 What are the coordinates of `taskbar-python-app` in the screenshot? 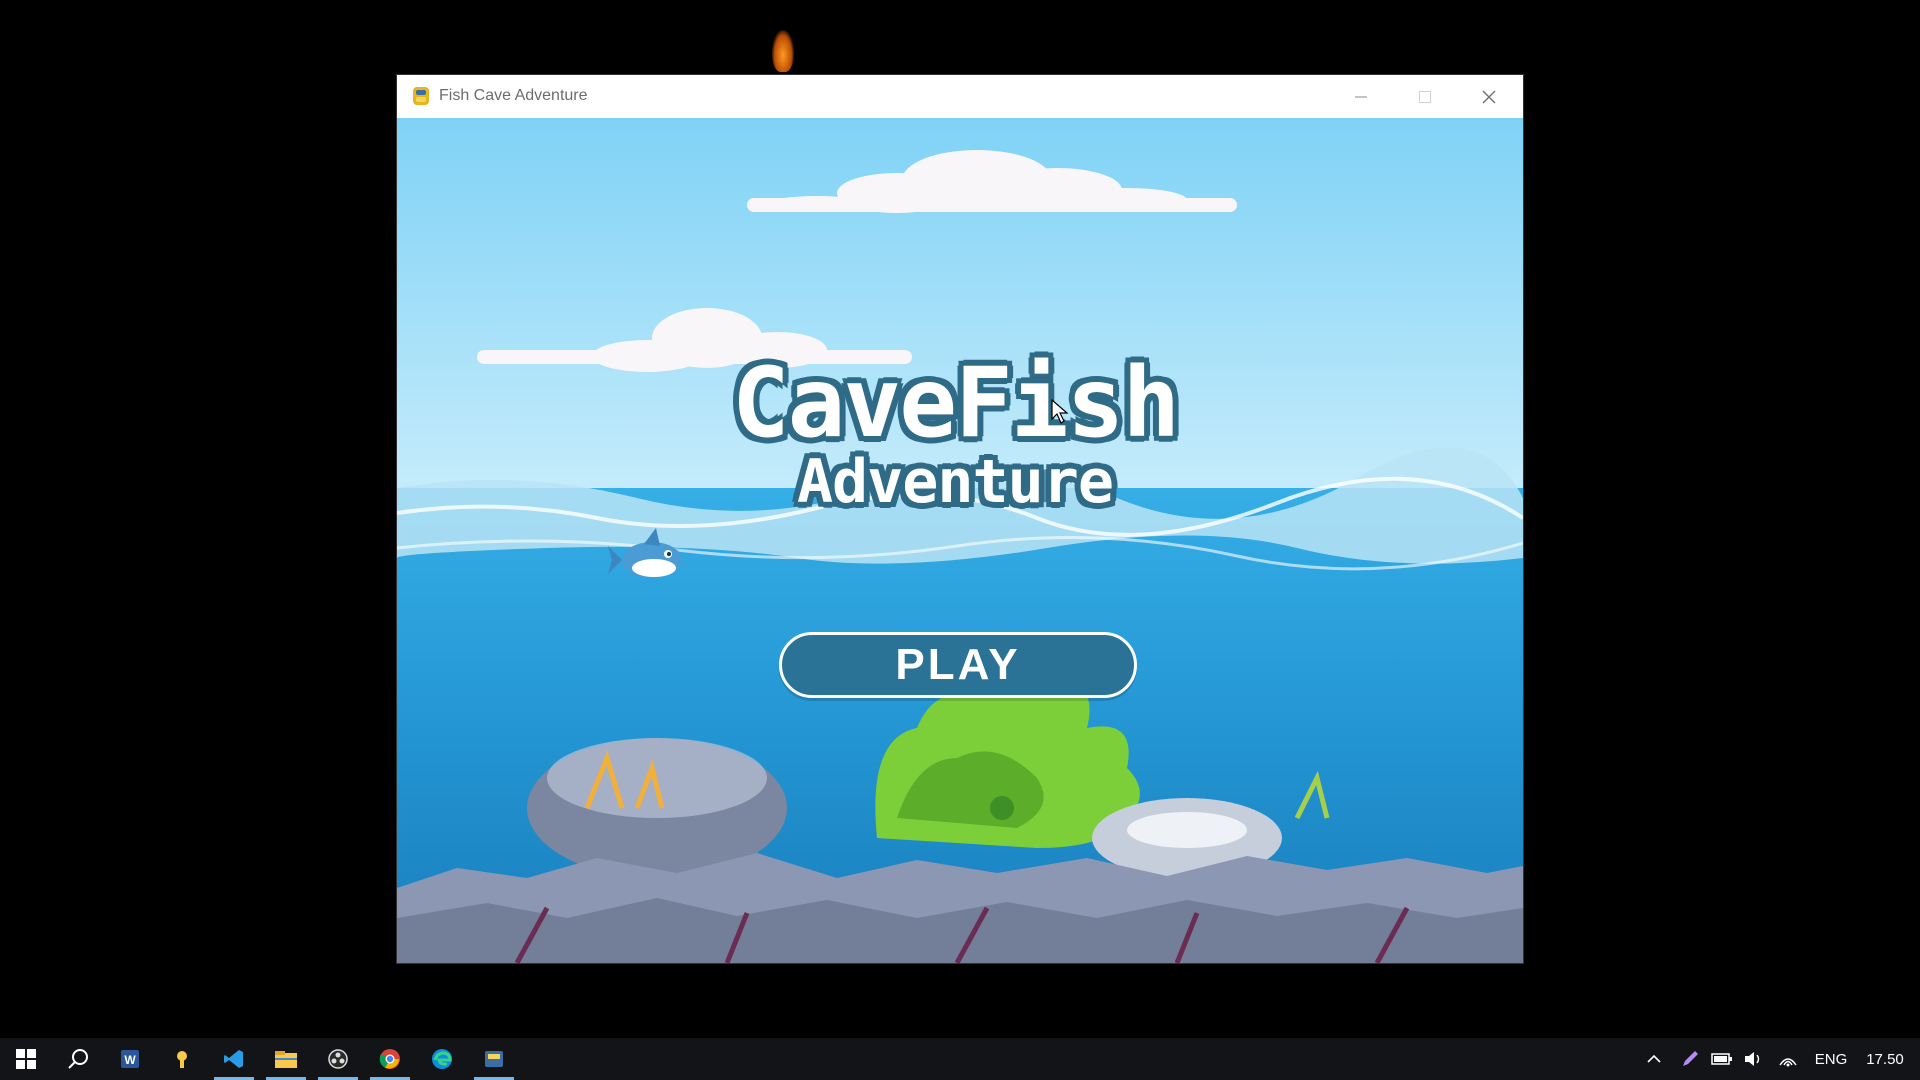 It's located at (494, 1059).